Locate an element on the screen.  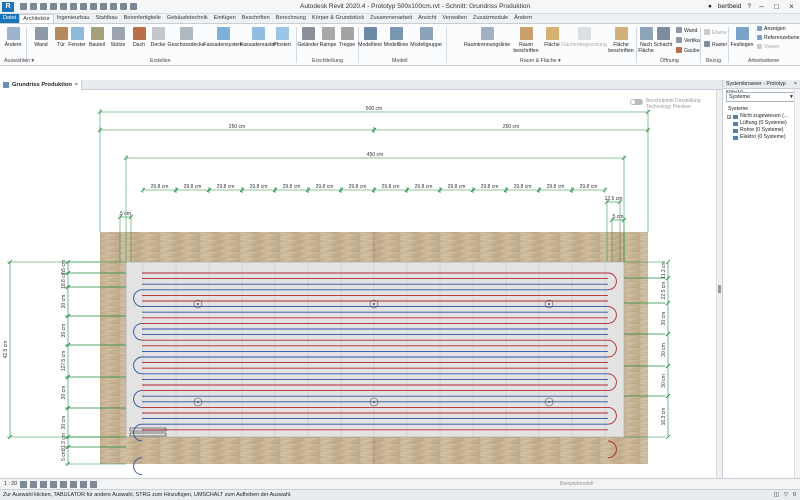
tab-koerper-grundstueck: Körper & Grundstück is located at coordinates (338, 18).